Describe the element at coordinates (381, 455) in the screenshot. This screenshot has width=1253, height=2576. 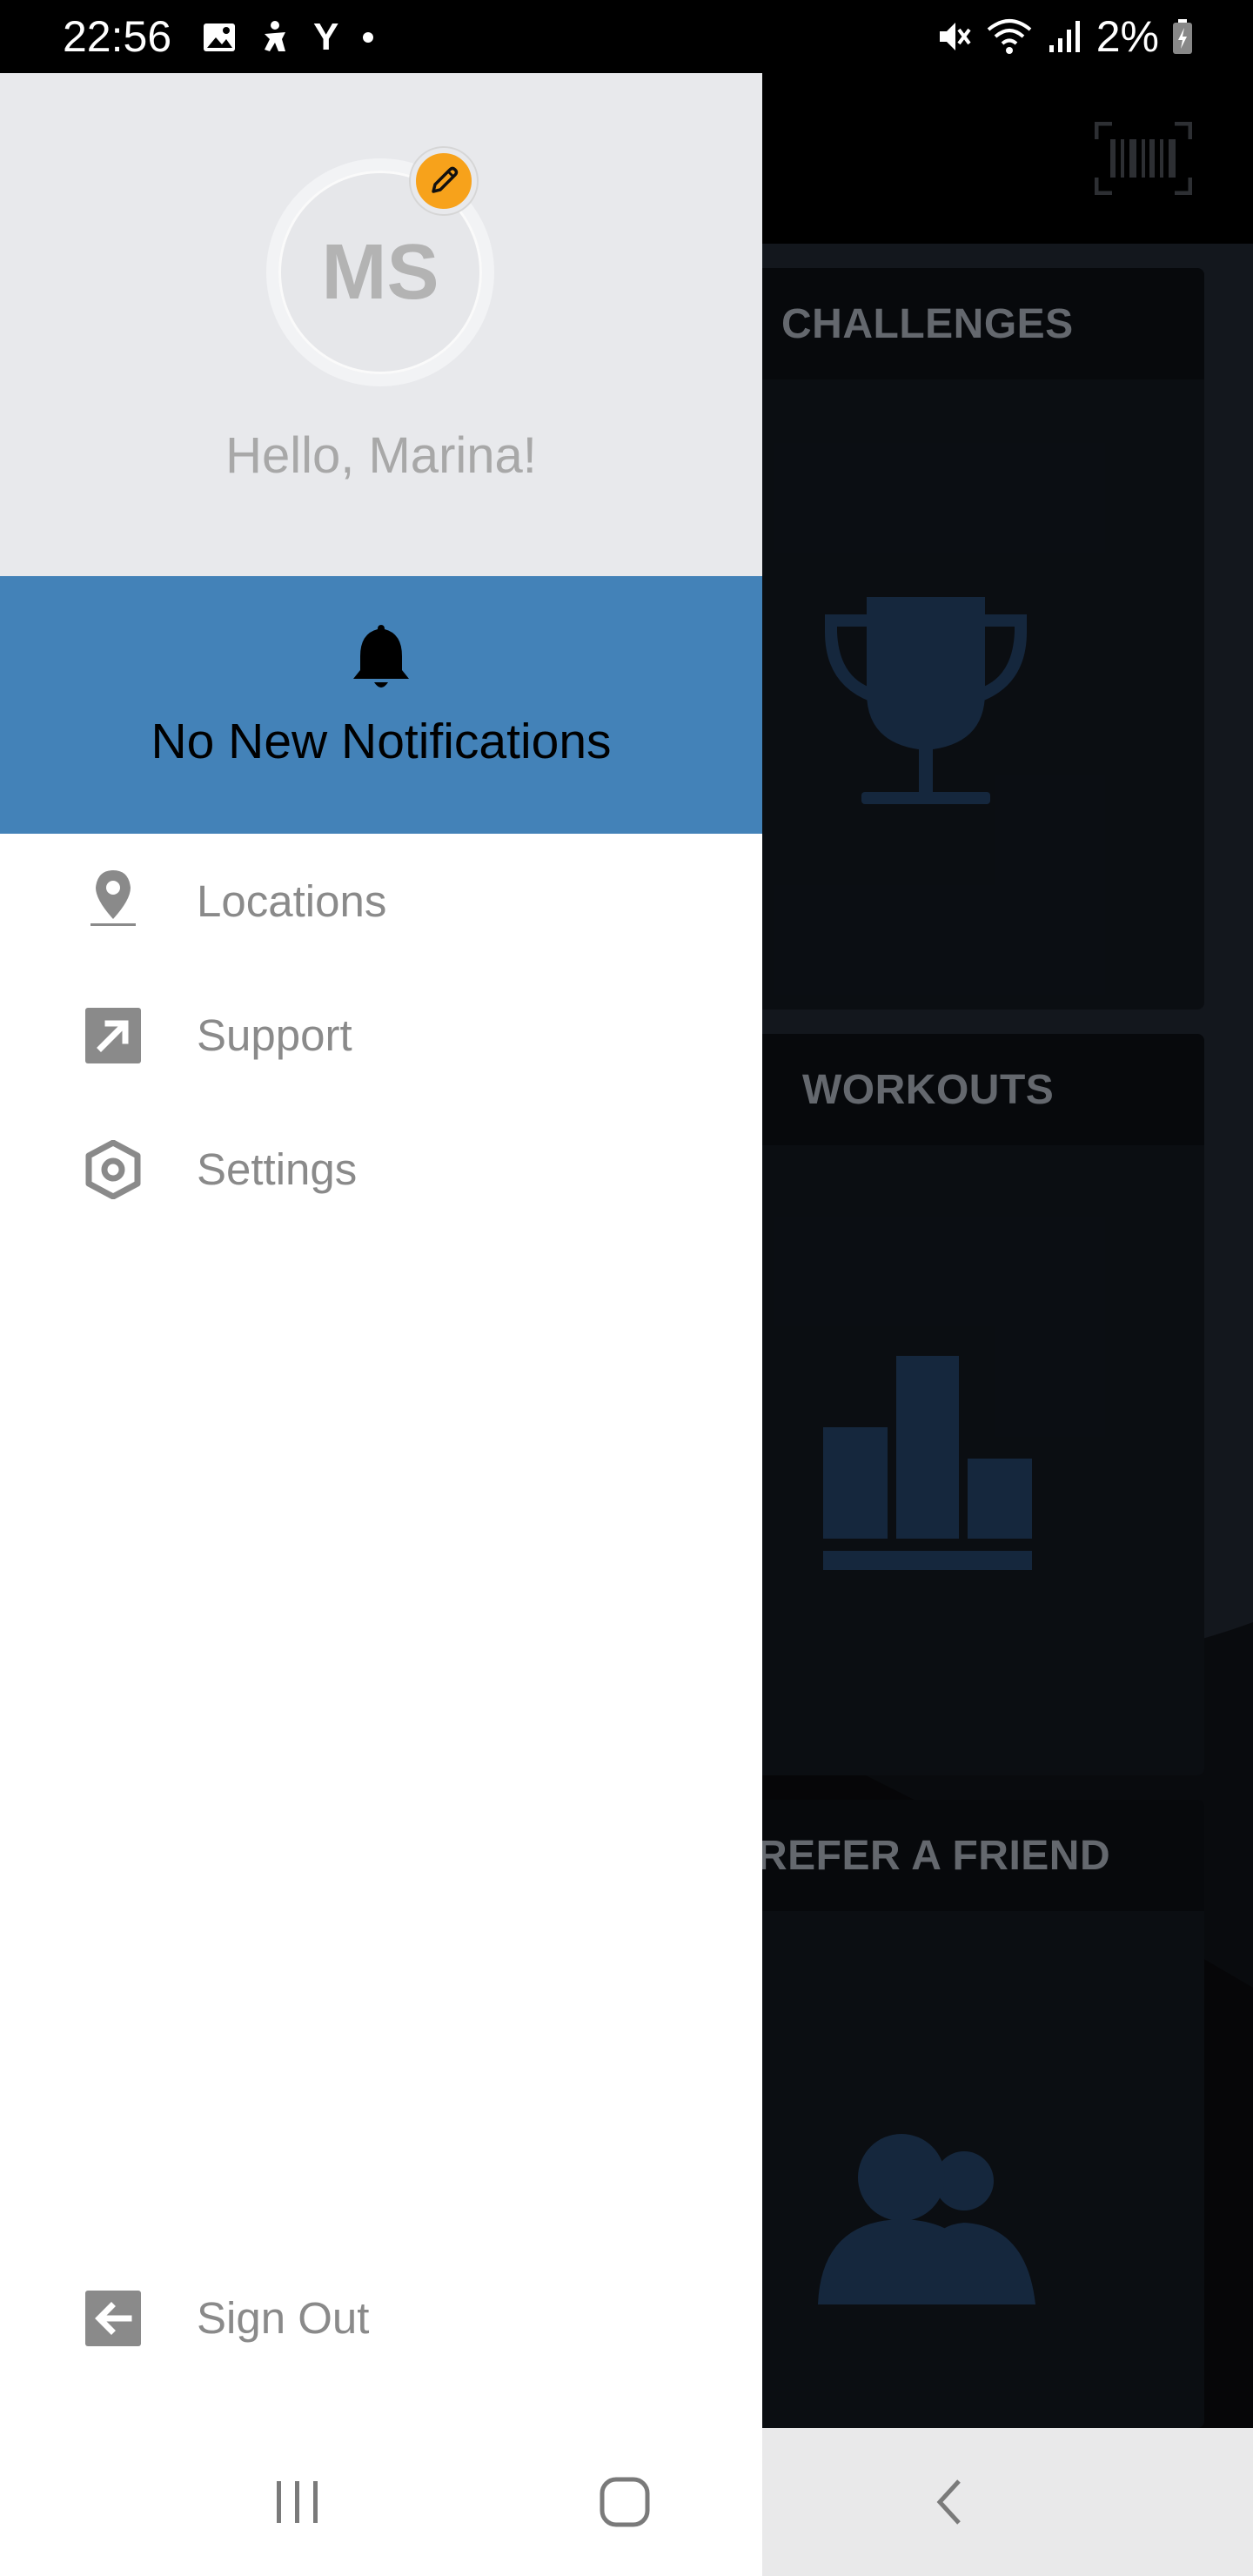
I see `greeting-text: Hello, Marina!` at that location.